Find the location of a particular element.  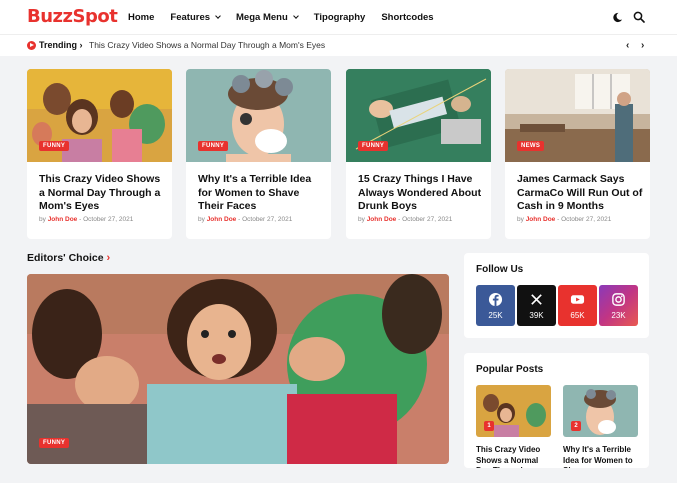

editors-choice-heading: Editors' Choice › is located at coordinates (68, 258).